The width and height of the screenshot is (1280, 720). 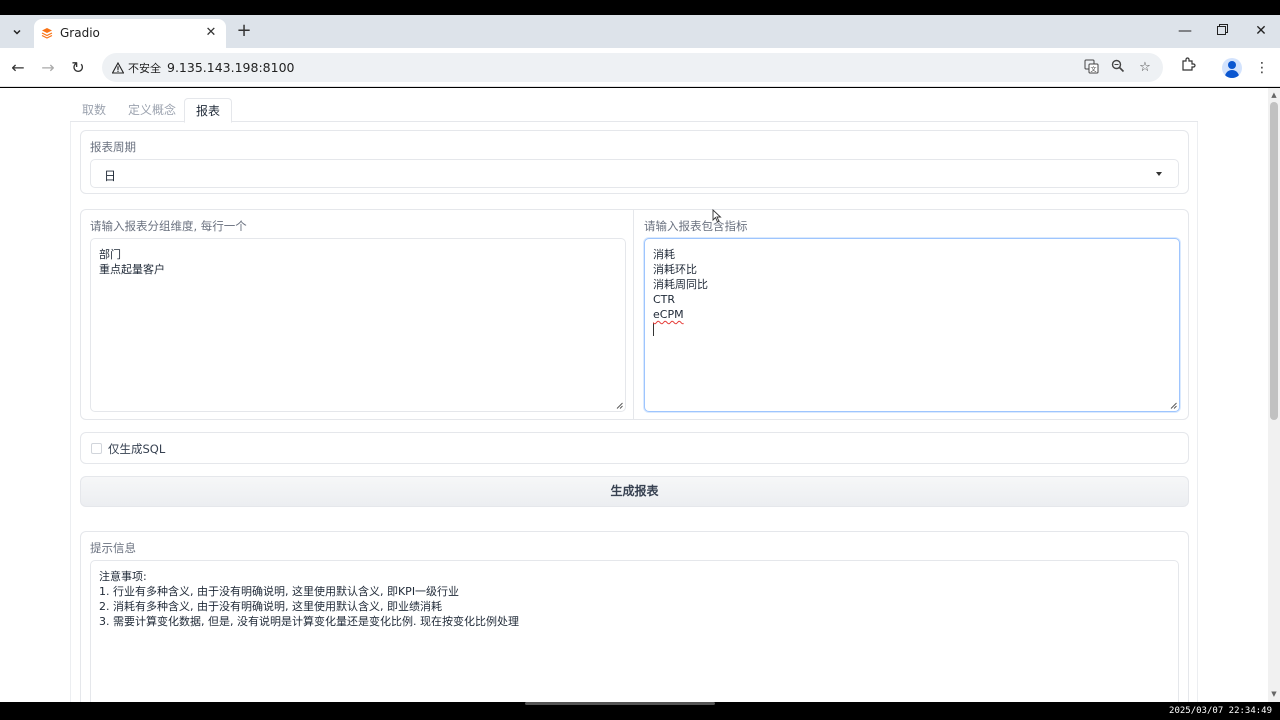 What do you see at coordinates (634, 173) in the screenshot?
I see `report-period-dropdown: 日` at bounding box center [634, 173].